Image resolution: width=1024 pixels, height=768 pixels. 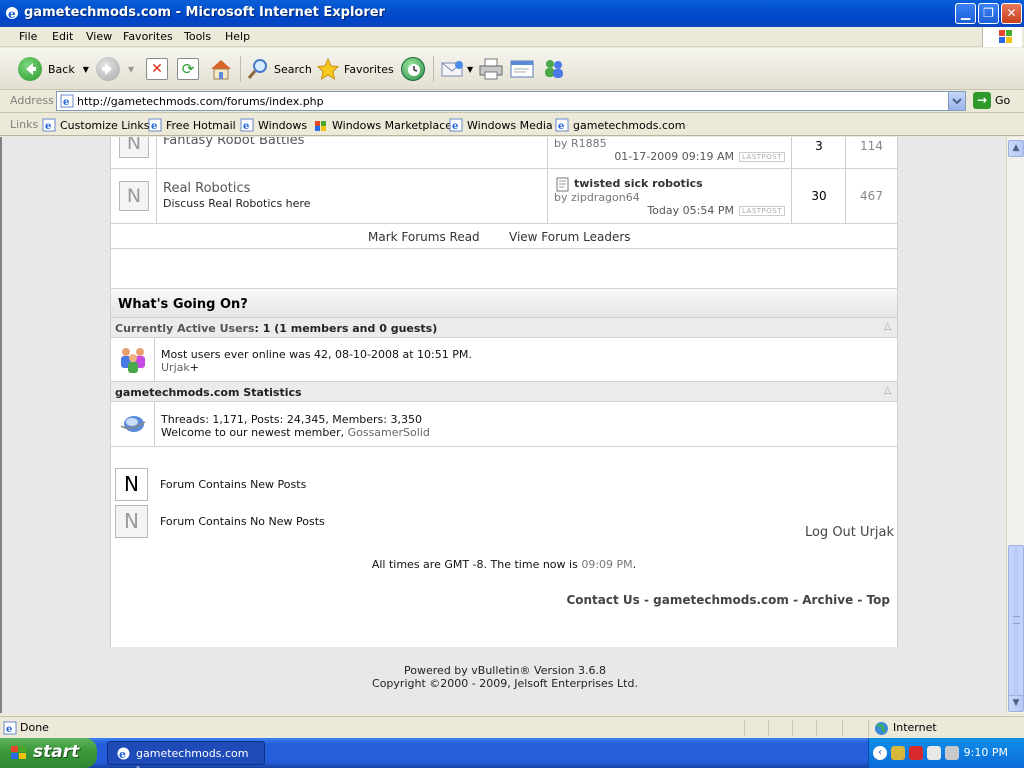 What do you see at coordinates (916, 753) in the screenshot?
I see `shield-icon` at bounding box center [916, 753].